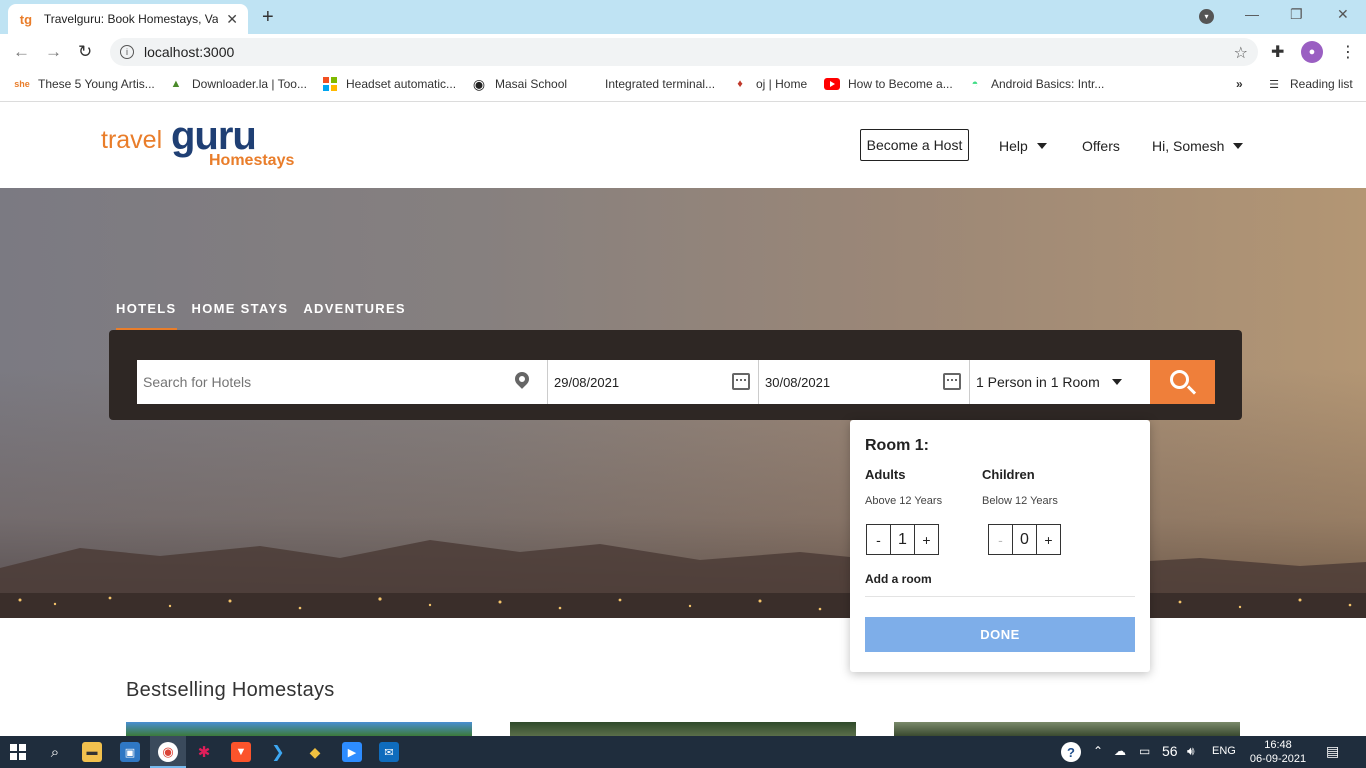  I want to click on clock-date: 06-09-2021, so click(1278, 759).